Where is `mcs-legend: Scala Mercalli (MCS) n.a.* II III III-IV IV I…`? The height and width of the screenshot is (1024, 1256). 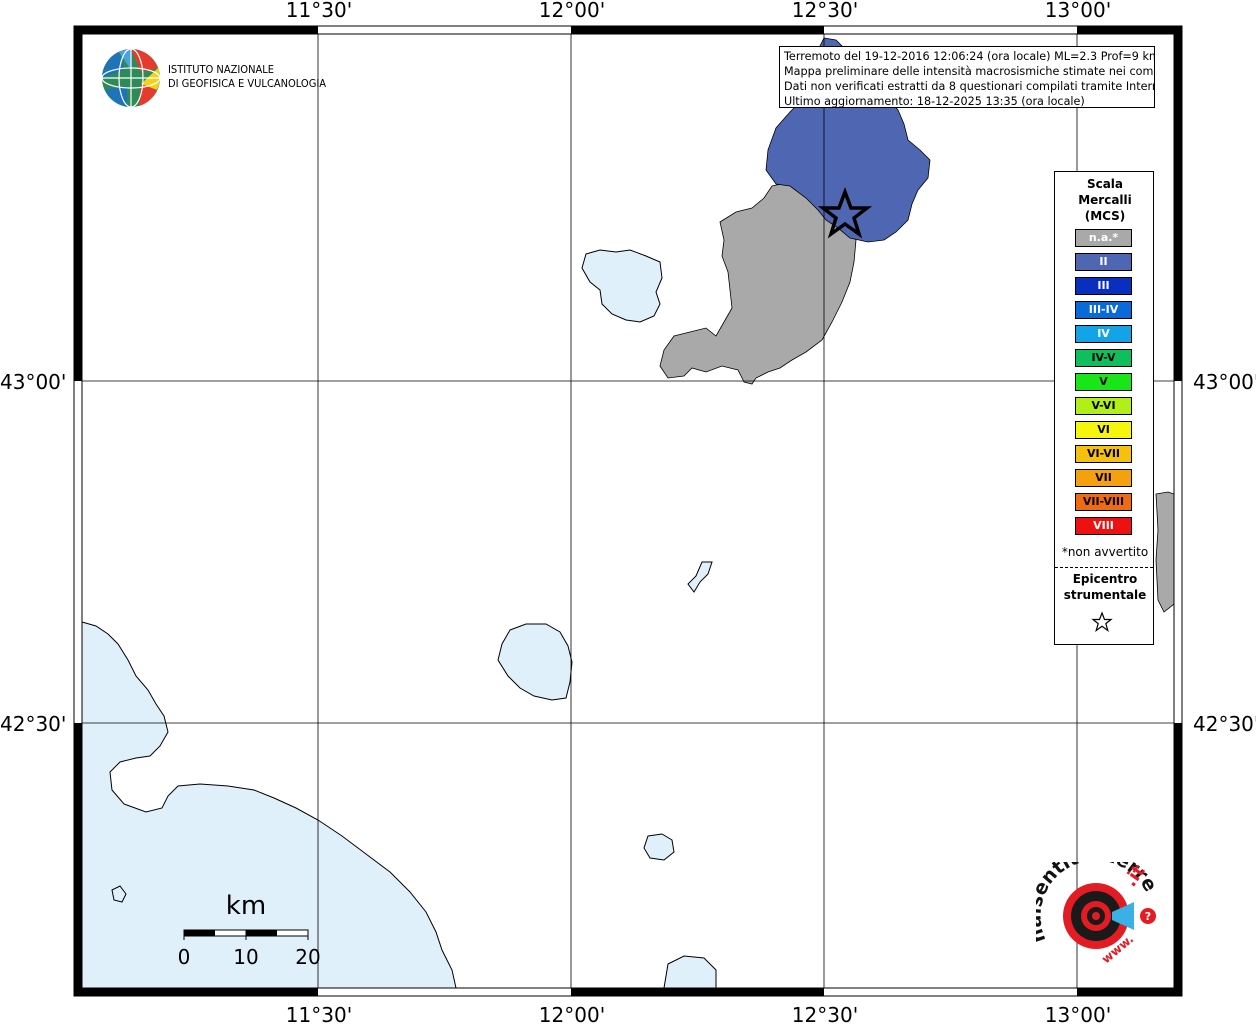
mcs-legend: Scala Mercalli (MCS) n.a.* II III III-IV IV I… is located at coordinates (1104, 408).